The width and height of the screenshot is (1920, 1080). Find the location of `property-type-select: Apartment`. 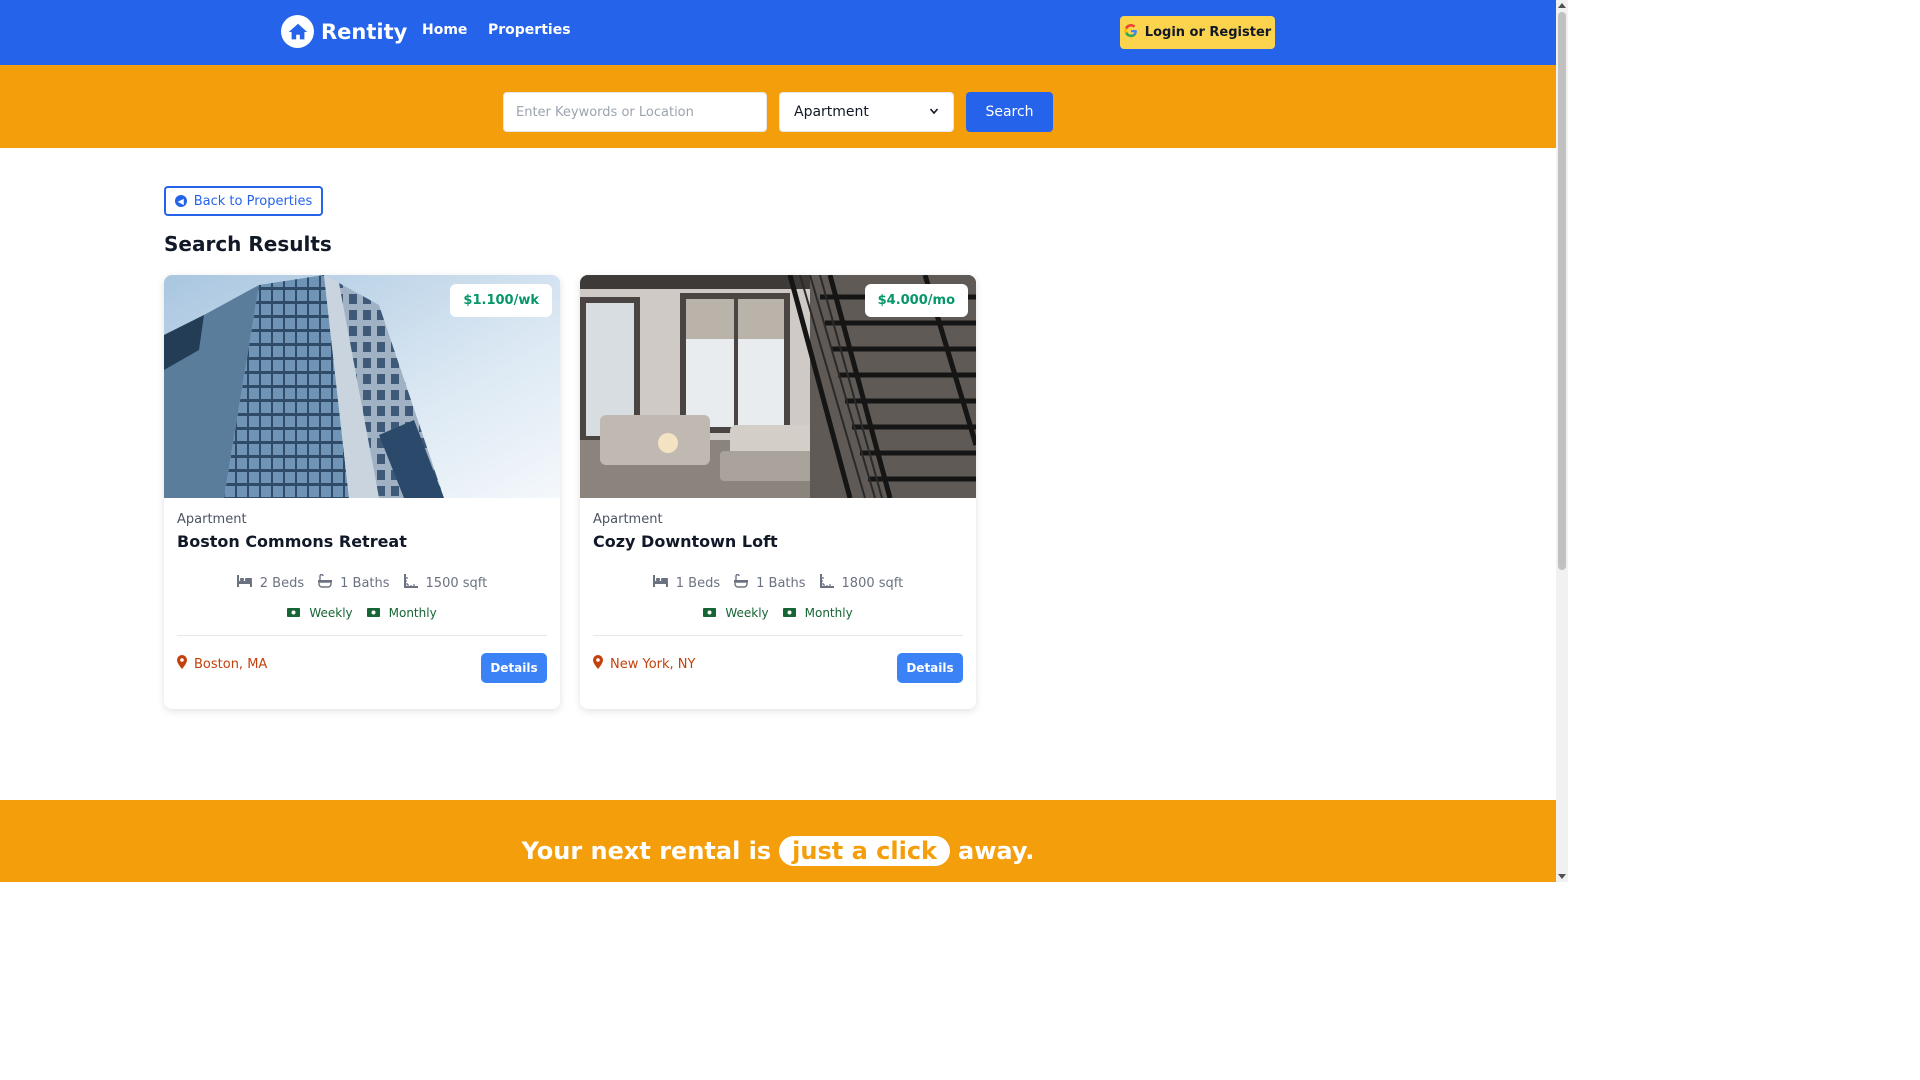

property-type-select: Apartment is located at coordinates (866, 112).